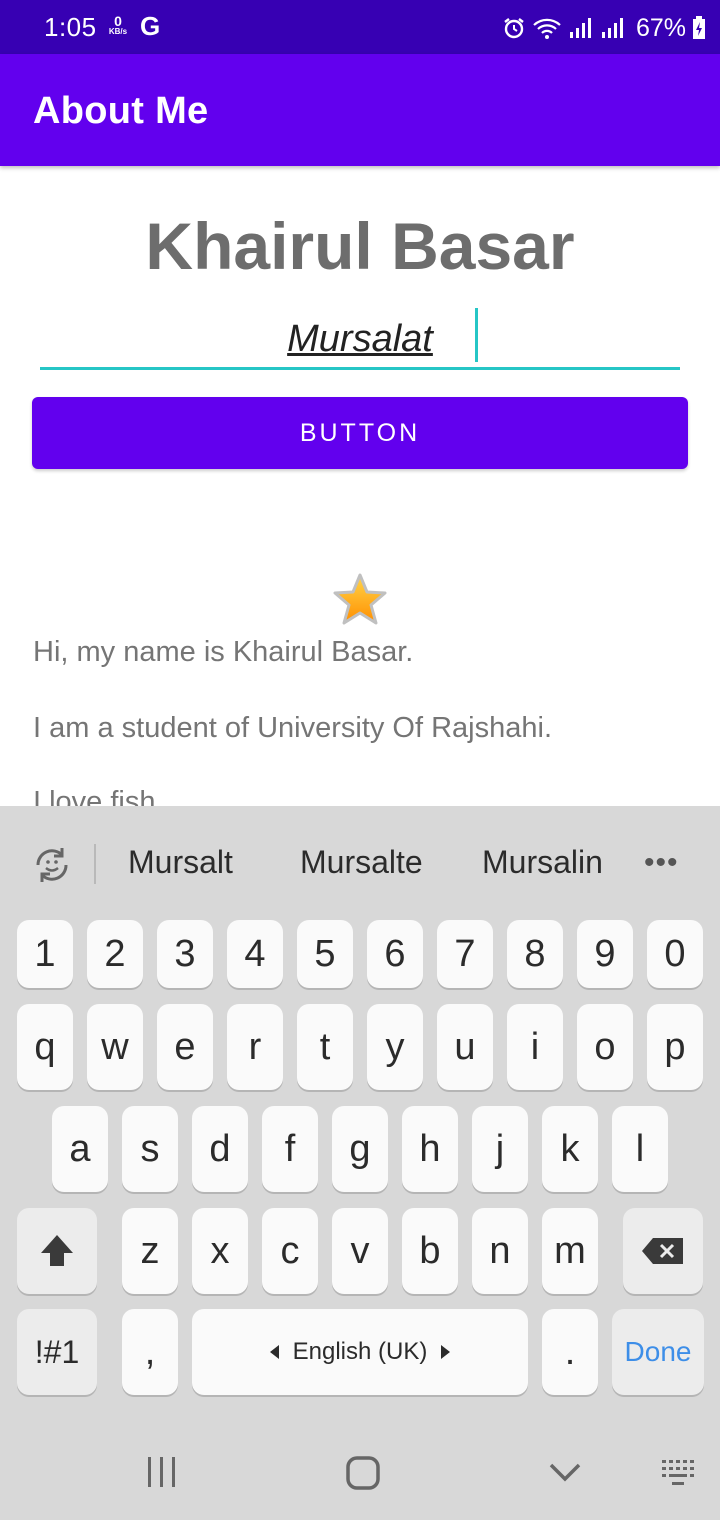 The image size is (720, 1520). Describe the element at coordinates (430, 1251) in the screenshot. I see `key-b: b` at that location.